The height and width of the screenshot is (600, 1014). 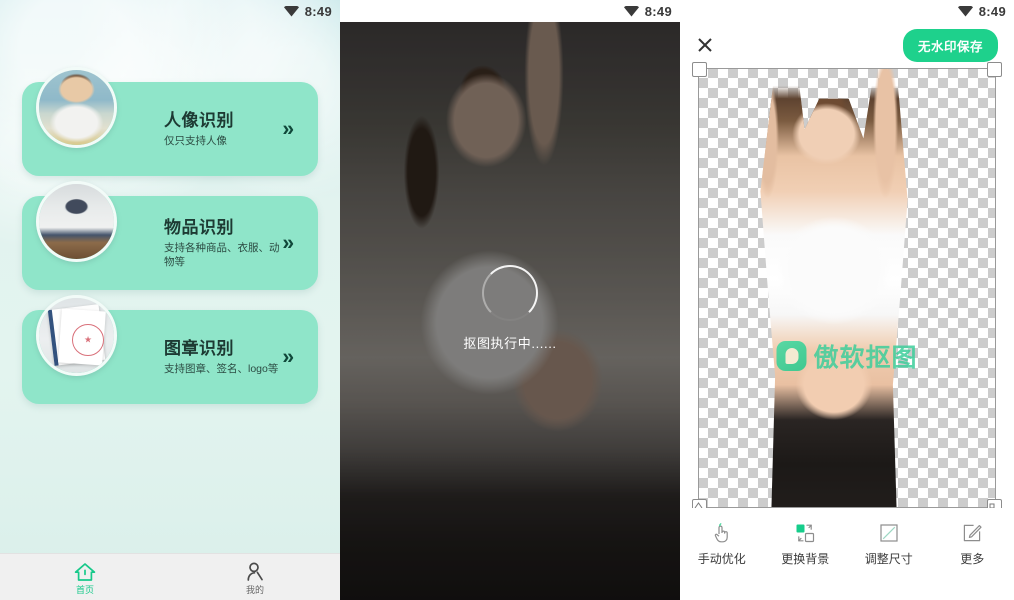 I want to click on resize-handle-top-left, so click(x=699, y=69).